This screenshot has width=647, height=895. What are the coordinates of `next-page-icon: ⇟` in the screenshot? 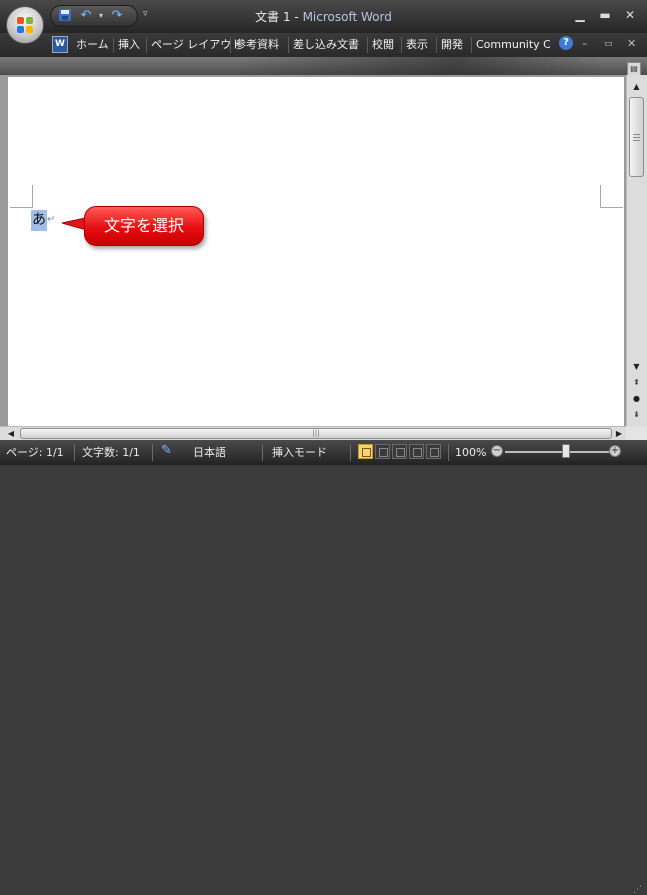 It's located at (636, 414).